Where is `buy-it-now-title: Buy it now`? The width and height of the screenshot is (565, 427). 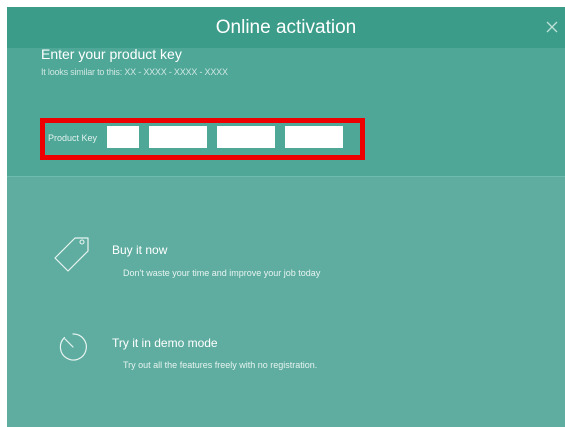 buy-it-now-title: Buy it now is located at coordinates (140, 250).